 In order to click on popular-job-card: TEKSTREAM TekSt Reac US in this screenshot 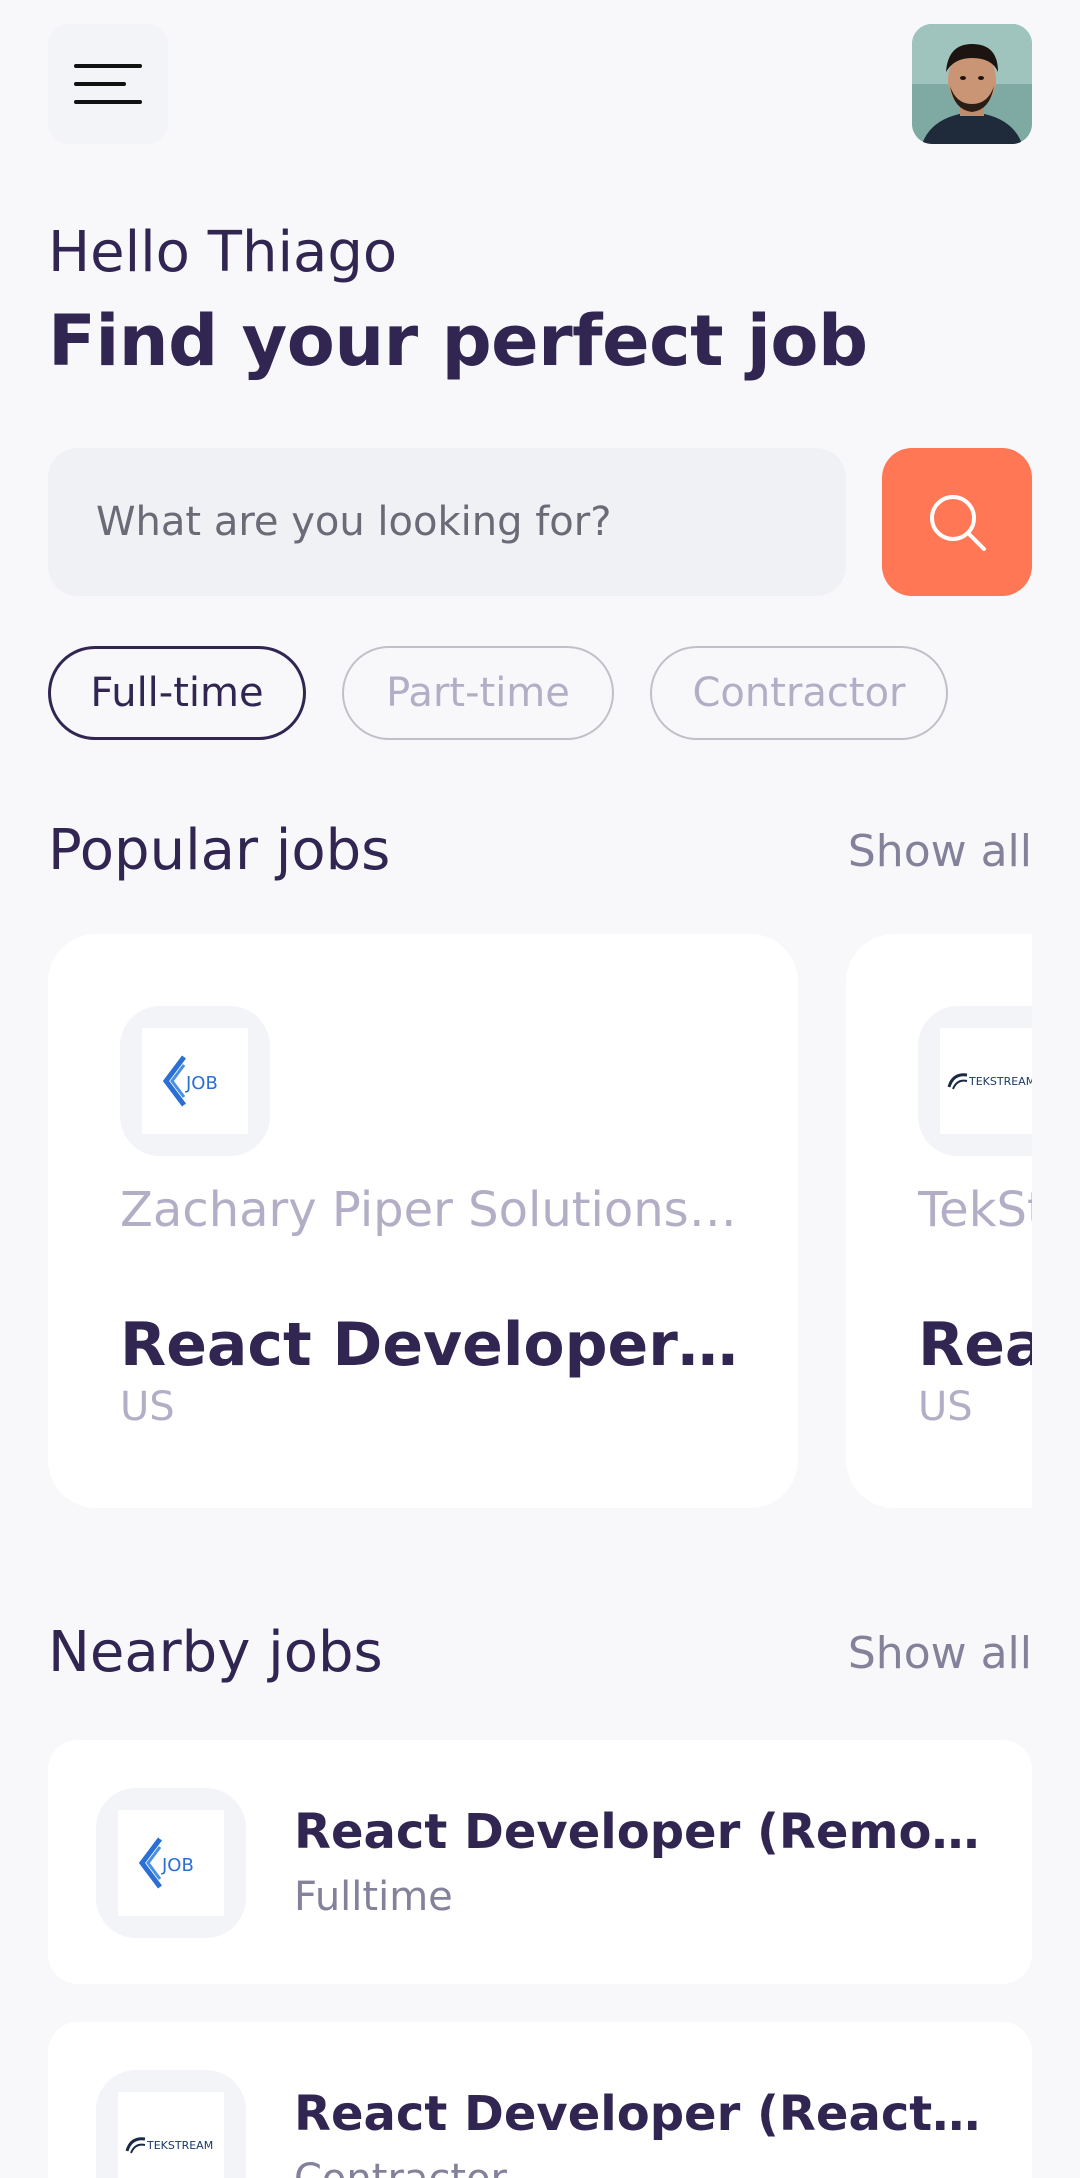, I will do `click(939, 1221)`.